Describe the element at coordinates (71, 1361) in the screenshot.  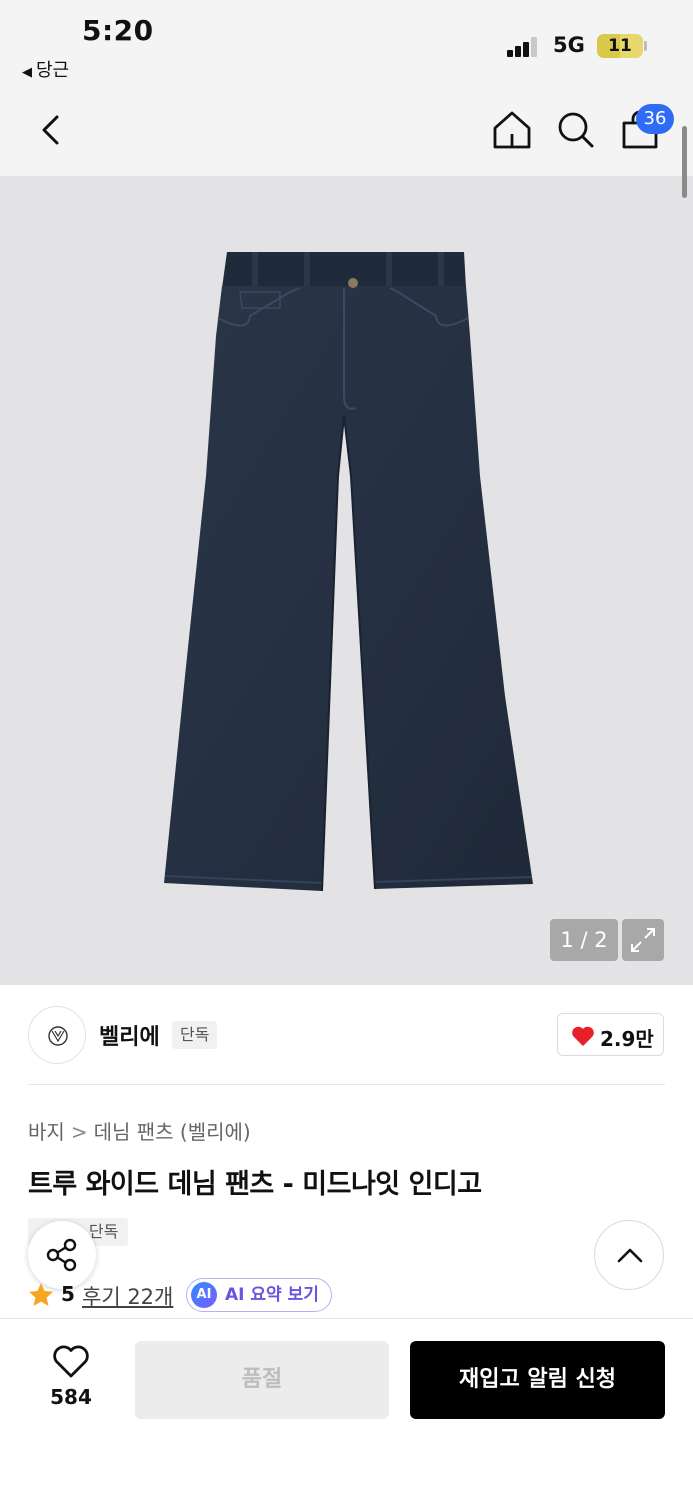
I see `heart-outline-icon` at that location.